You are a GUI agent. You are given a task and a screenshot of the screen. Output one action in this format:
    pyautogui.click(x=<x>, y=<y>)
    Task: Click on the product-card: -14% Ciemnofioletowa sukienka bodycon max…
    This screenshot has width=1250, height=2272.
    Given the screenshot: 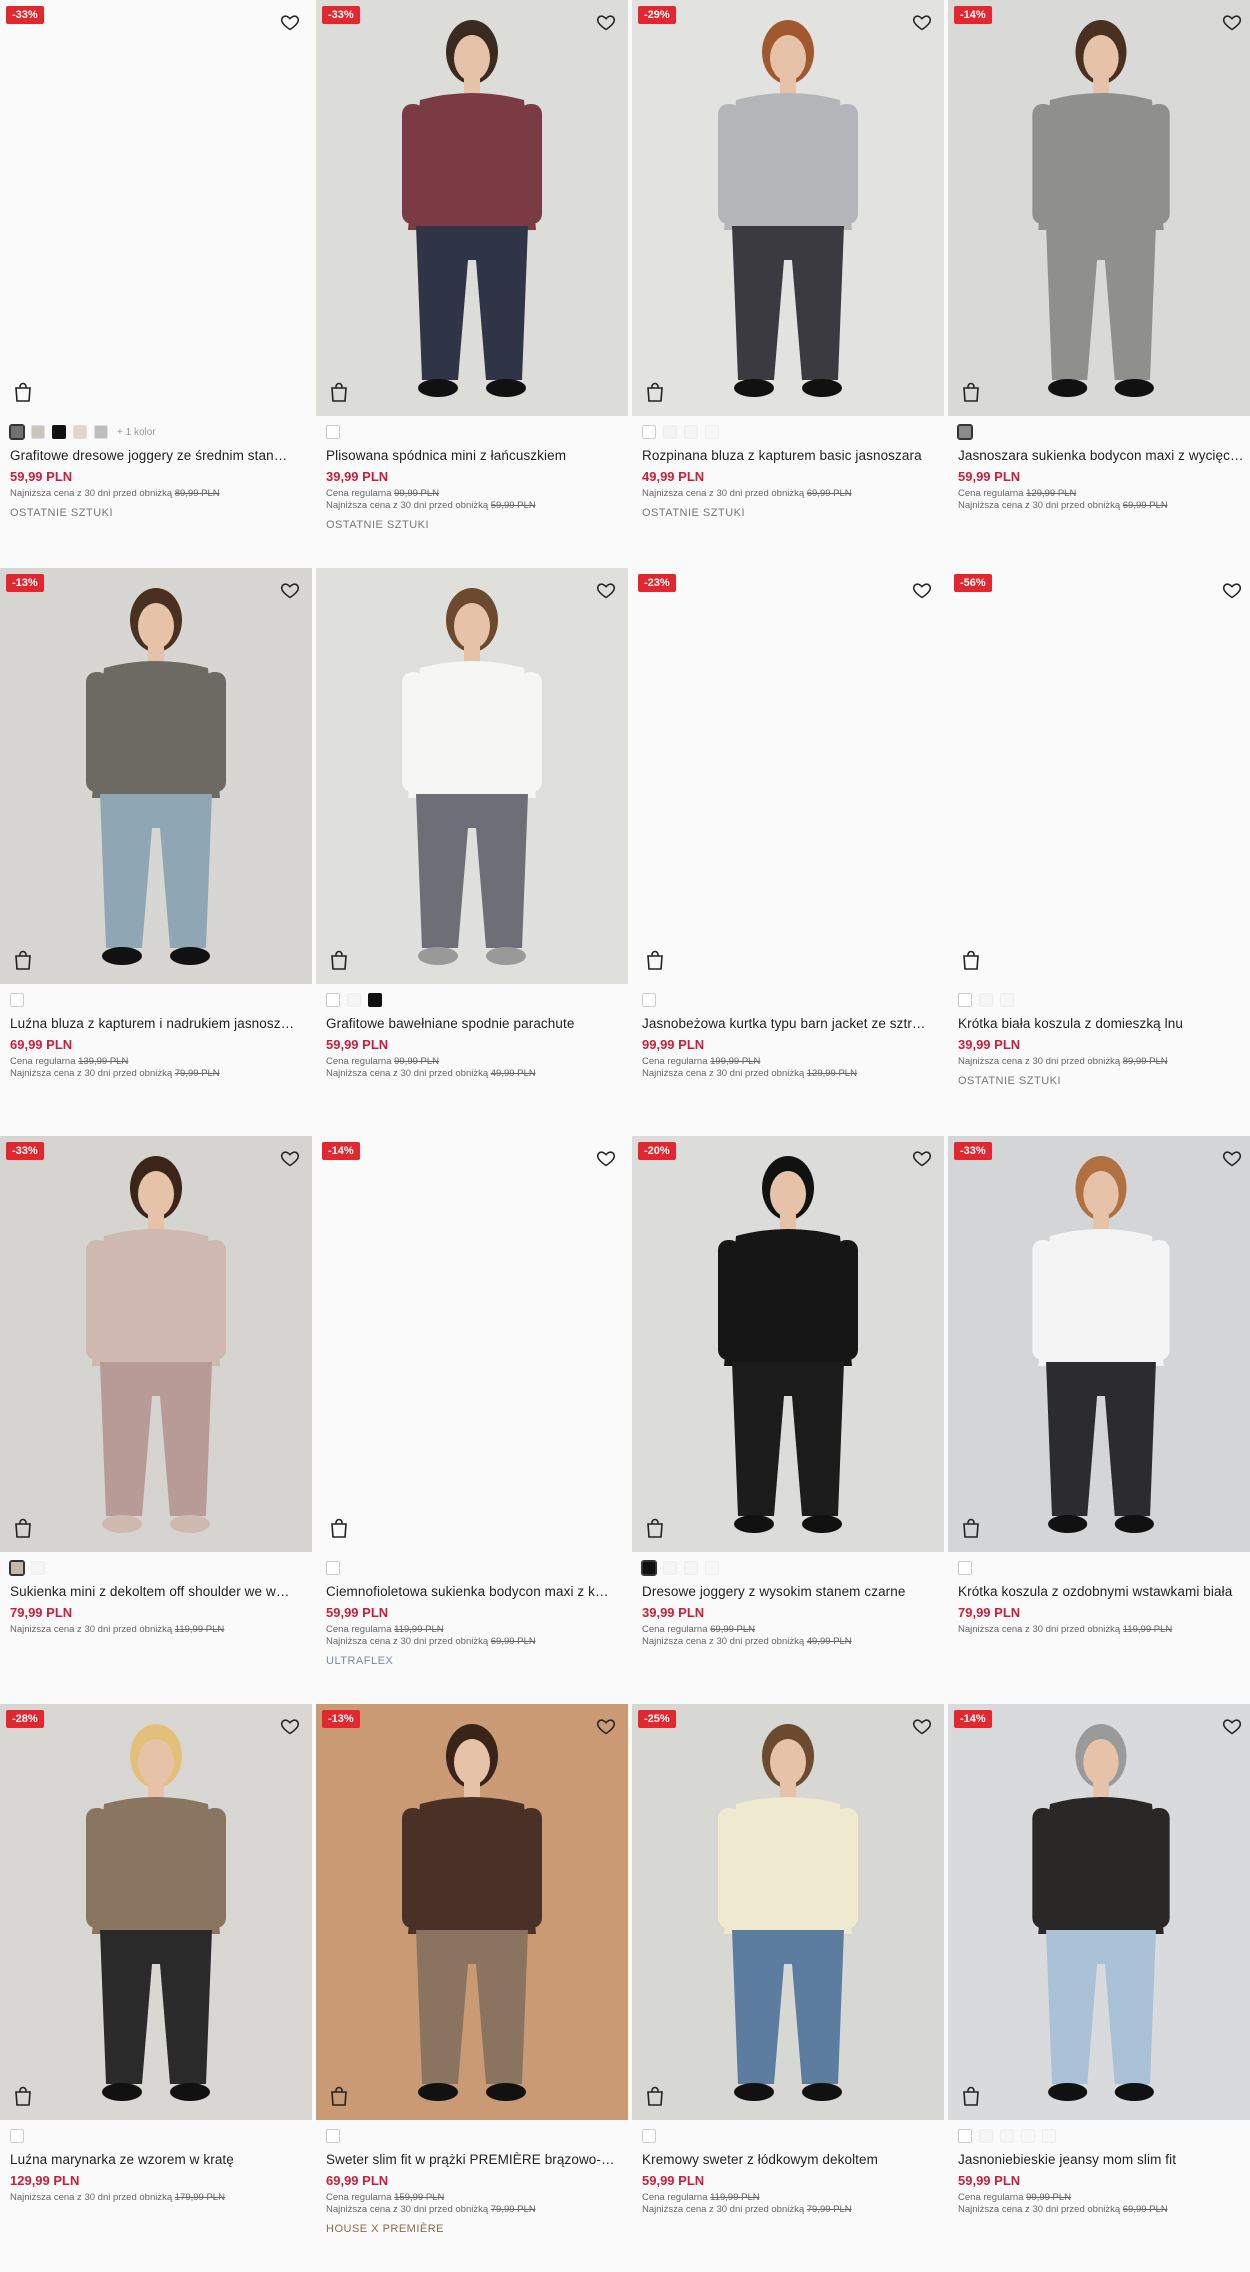 What is the action you would take?
    pyautogui.click(x=472, y=1420)
    